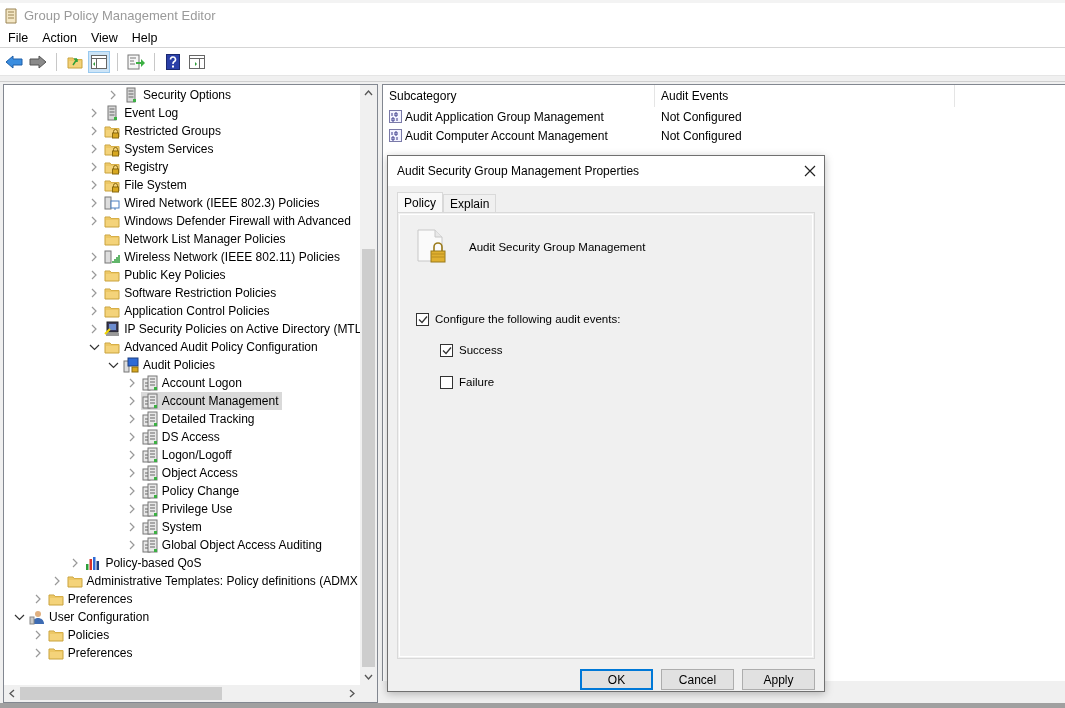 This screenshot has height=708, width=1065. What do you see at coordinates (18, 38) in the screenshot?
I see `menu-item: File` at bounding box center [18, 38].